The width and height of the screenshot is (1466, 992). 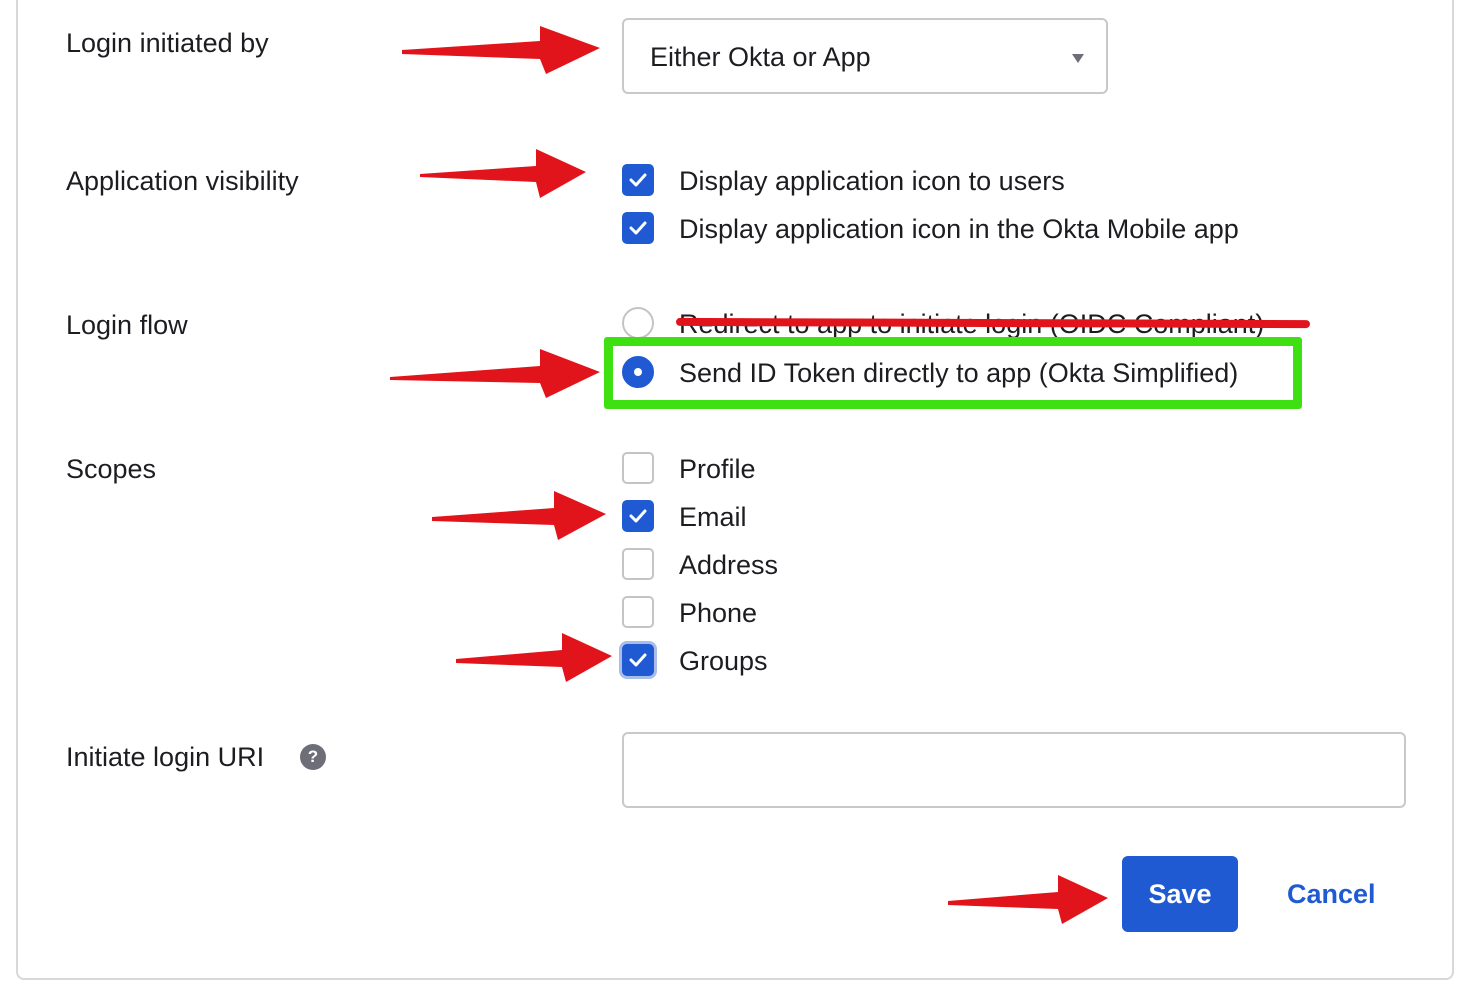 What do you see at coordinates (165, 757) in the screenshot?
I see `initiate-login-uri-label: Initiate login URI` at bounding box center [165, 757].